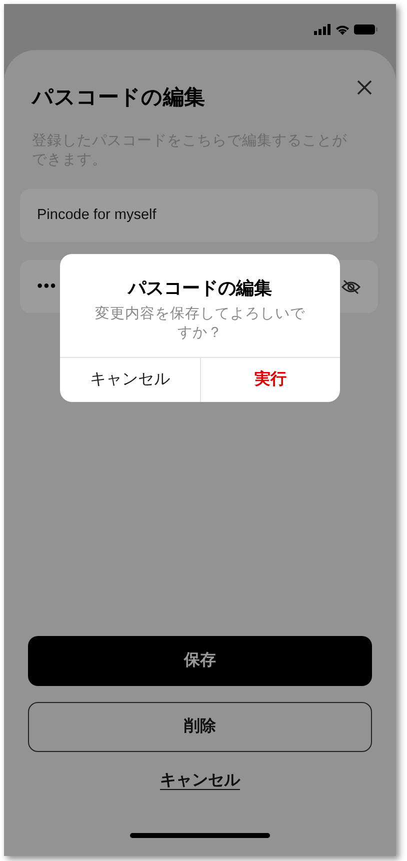 The image size is (407, 861). What do you see at coordinates (130, 380) in the screenshot?
I see `cancel-button: キャンセル` at bounding box center [130, 380].